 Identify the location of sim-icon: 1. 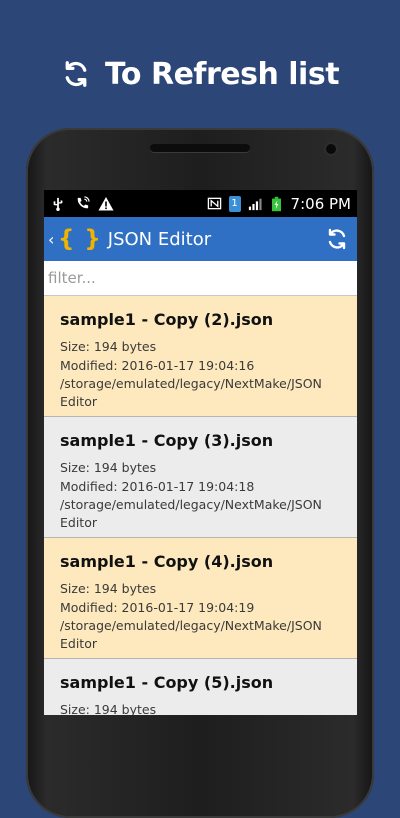
(234, 203).